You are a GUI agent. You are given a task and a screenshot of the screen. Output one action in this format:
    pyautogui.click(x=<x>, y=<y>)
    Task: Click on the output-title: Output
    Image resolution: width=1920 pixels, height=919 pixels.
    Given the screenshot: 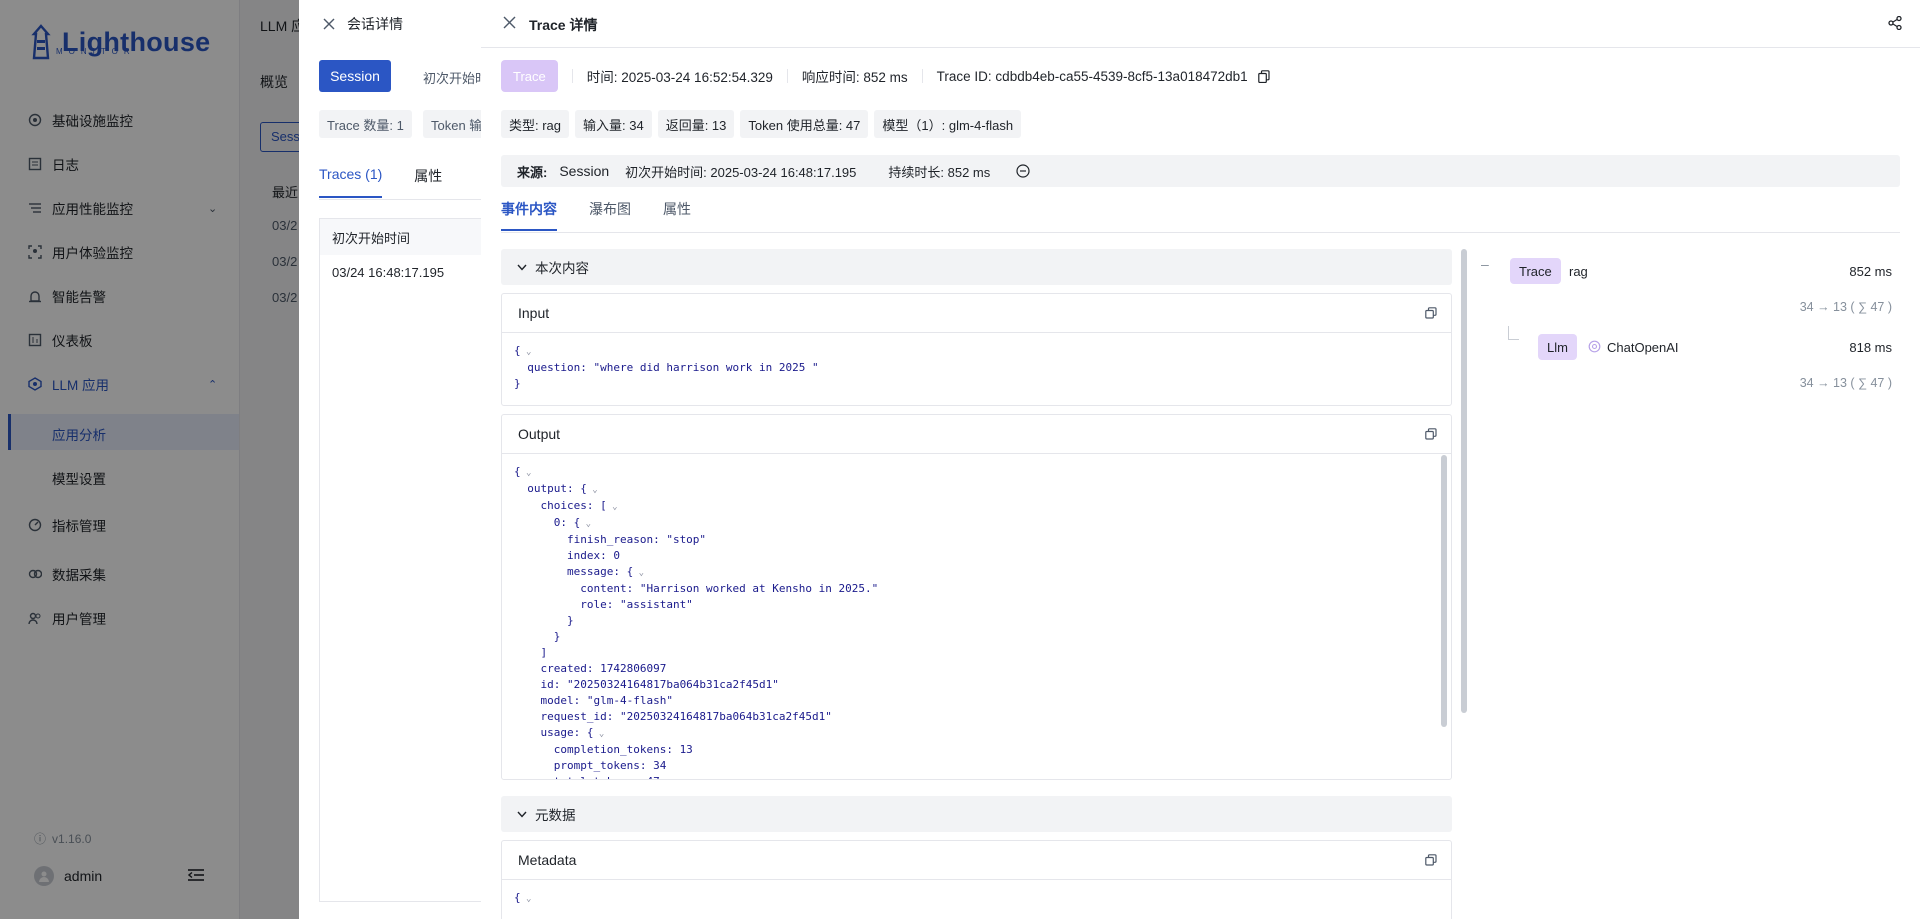 What is the action you would take?
    pyautogui.click(x=539, y=434)
    